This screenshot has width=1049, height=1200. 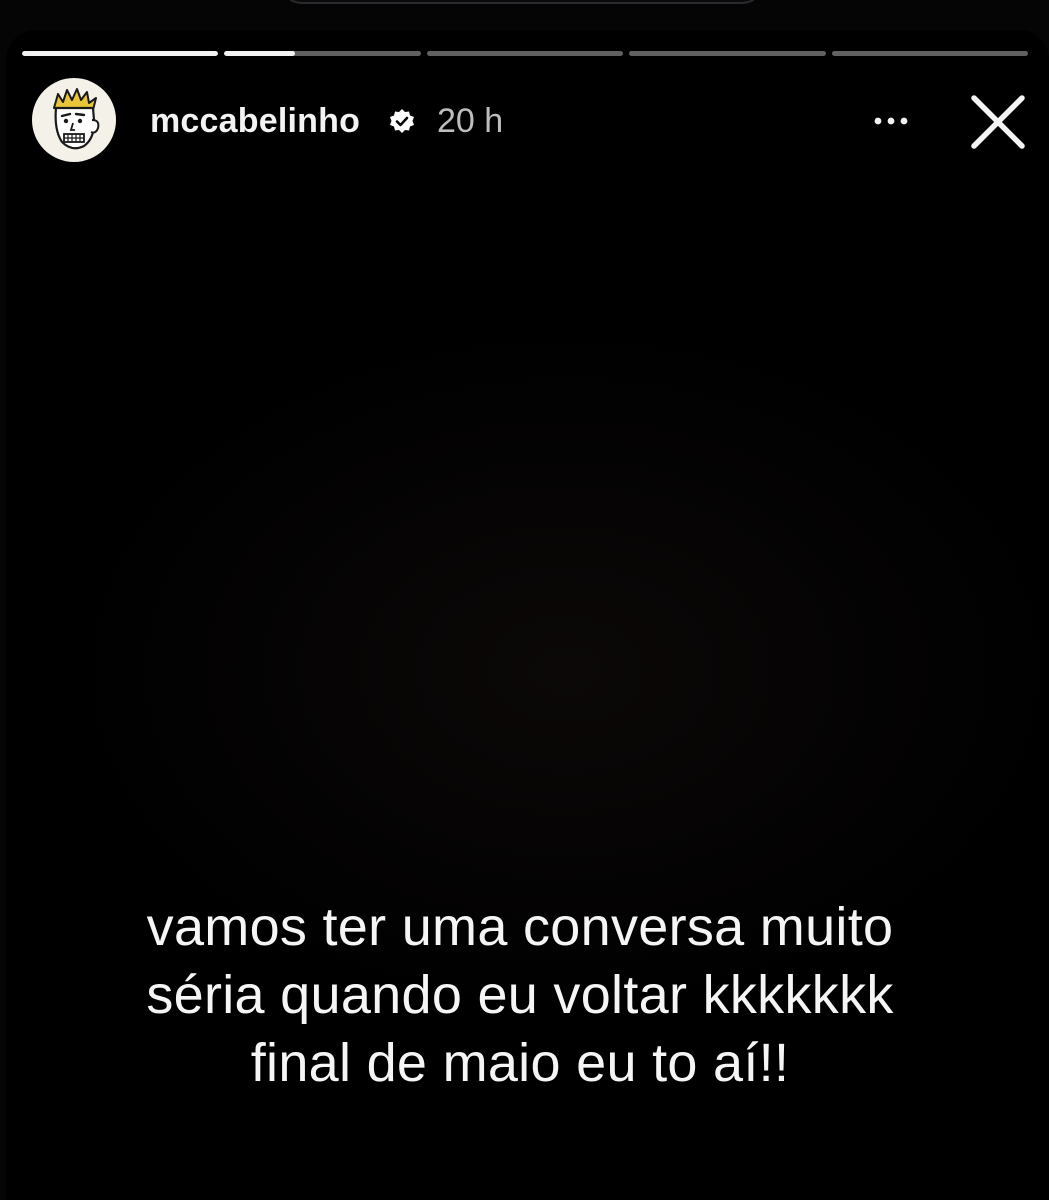 I want to click on caption-line: séria quando eu voltar kkkkkkk, so click(x=520, y=995).